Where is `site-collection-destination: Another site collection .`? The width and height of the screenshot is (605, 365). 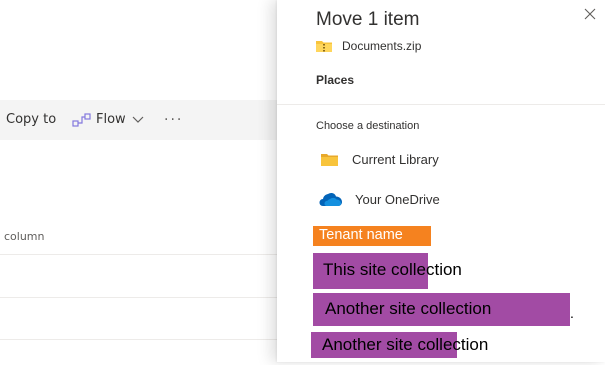 site-collection-destination: Another site collection . is located at coordinates (448, 309).